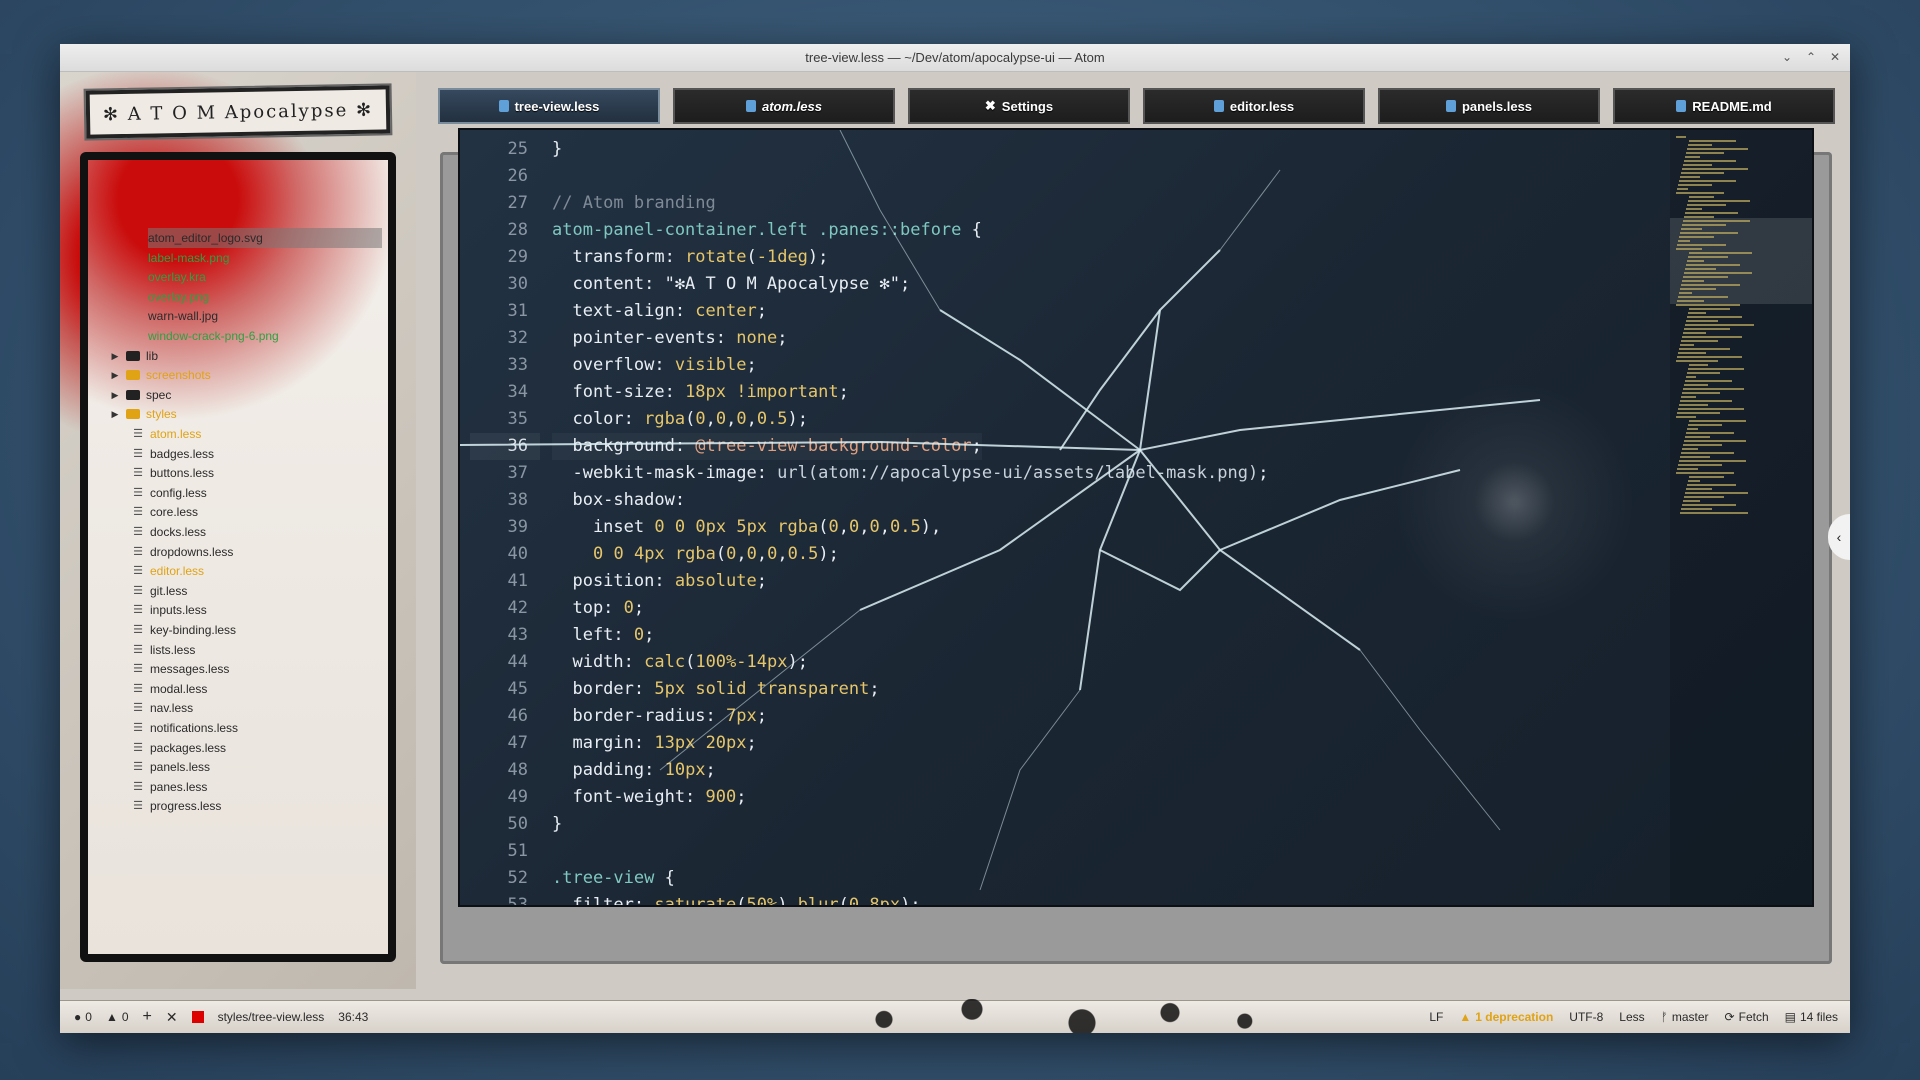  Describe the element at coordinates (117, 1017) in the screenshot. I see `warnings-indicator: ▲ 0` at that location.